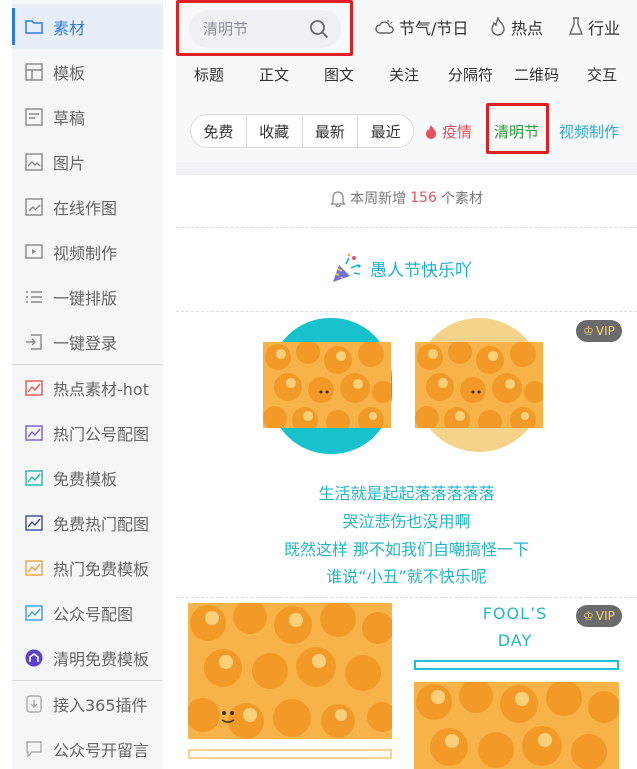 The image size is (637, 769). Describe the element at coordinates (34, 72) in the screenshot. I see `template-icon` at that location.